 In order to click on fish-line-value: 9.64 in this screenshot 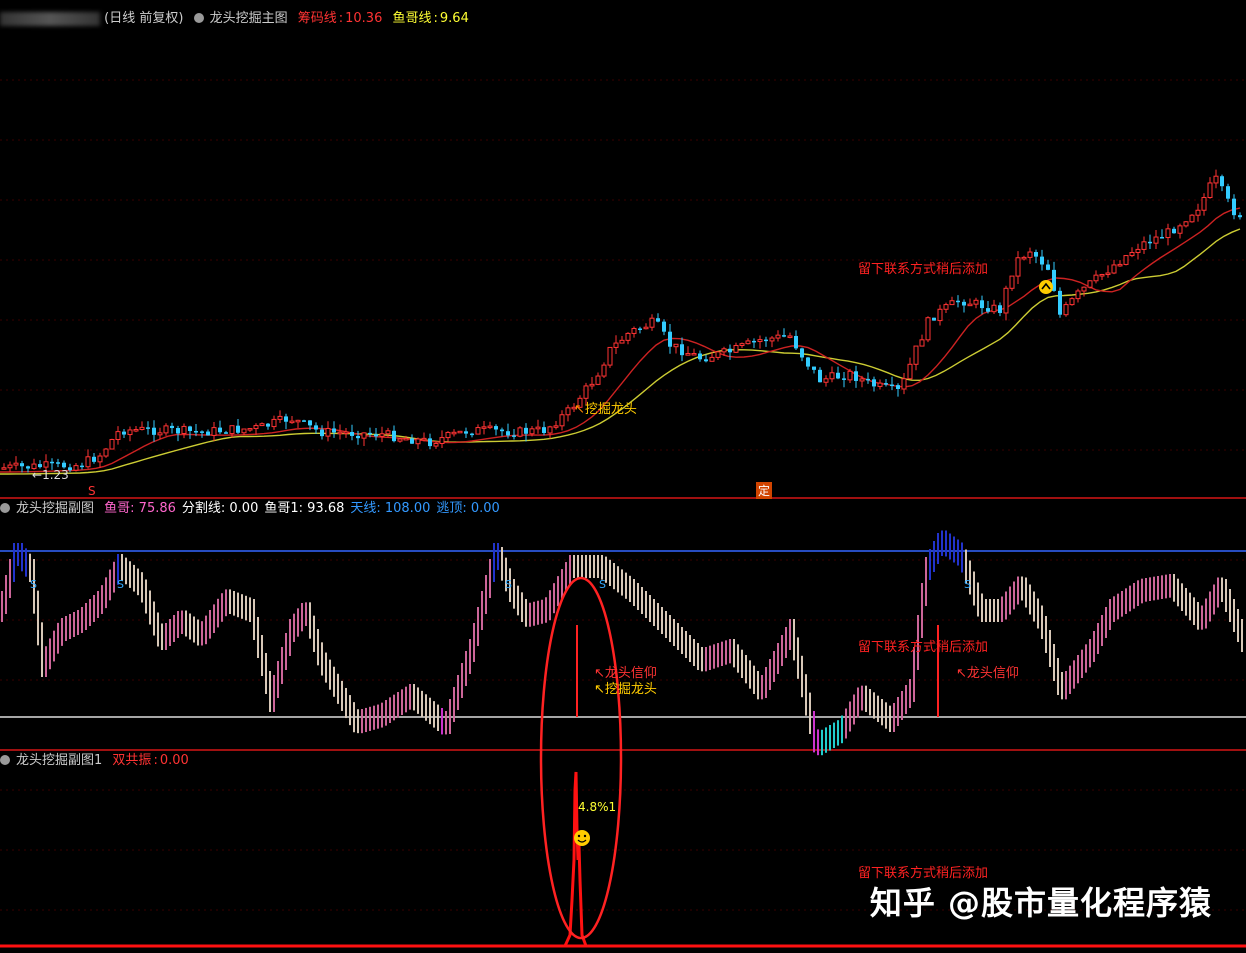, I will do `click(454, 18)`.